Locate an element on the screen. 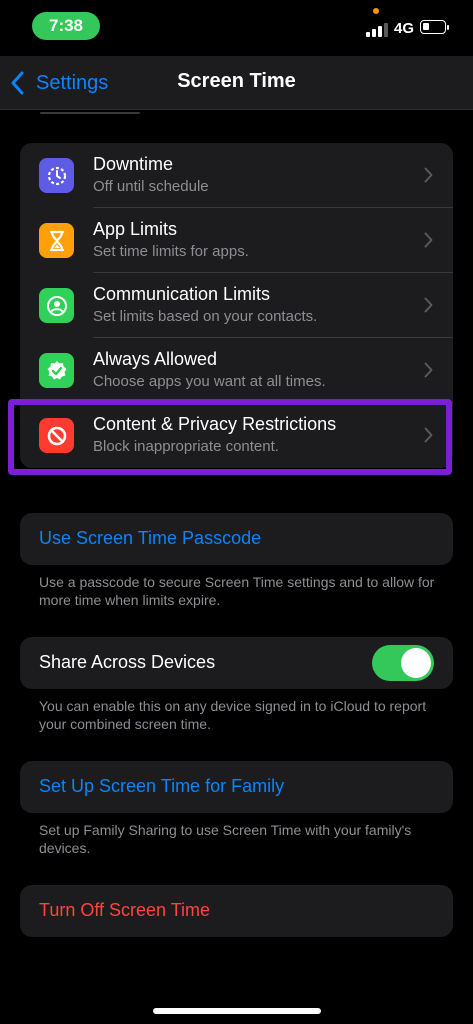 The image size is (473, 1024). row-title: Downtime is located at coordinates (133, 164).